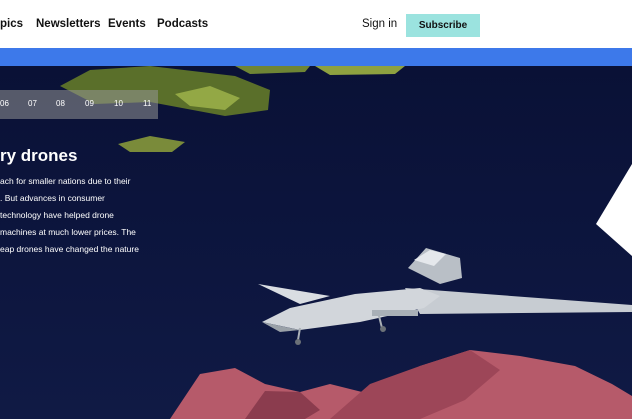  What do you see at coordinates (272, 70) in the screenshot?
I see `island-top-middle` at bounding box center [272, 70].